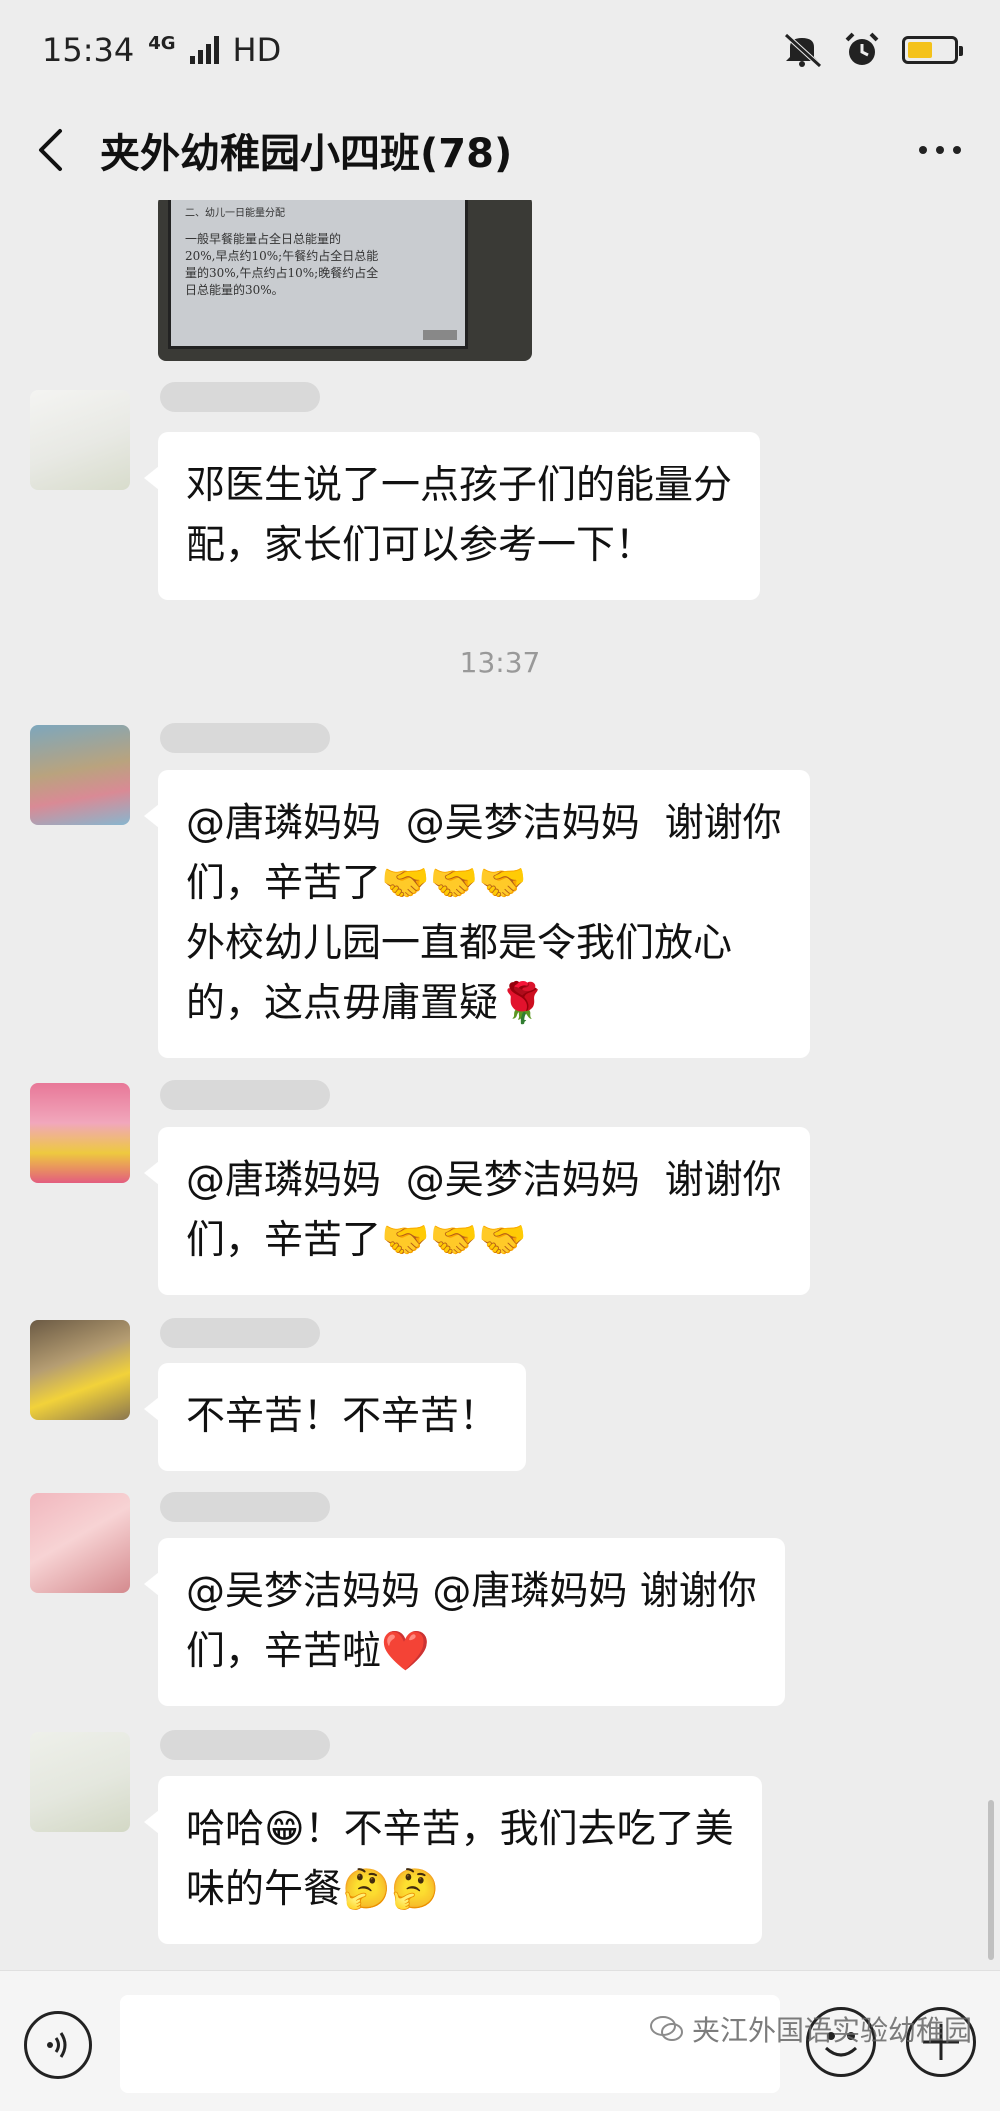 The height and width of the screenshot is (2111, 1000). What do you see at coordinates (500, 662) in the screenshot?
I see `message-timestamp: 13:37` at bounding box center [500, 662].